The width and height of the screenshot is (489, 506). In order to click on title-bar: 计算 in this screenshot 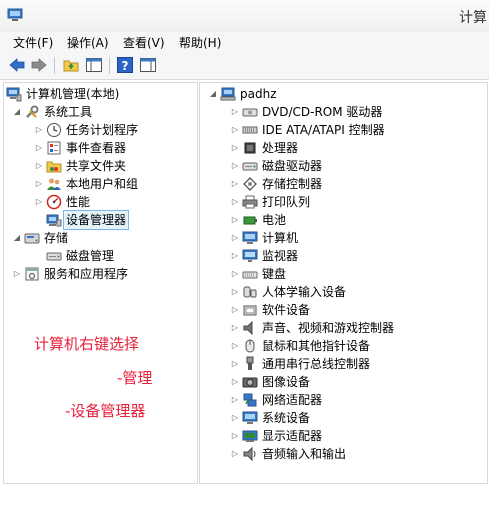, I will do `click(244, 16)`.